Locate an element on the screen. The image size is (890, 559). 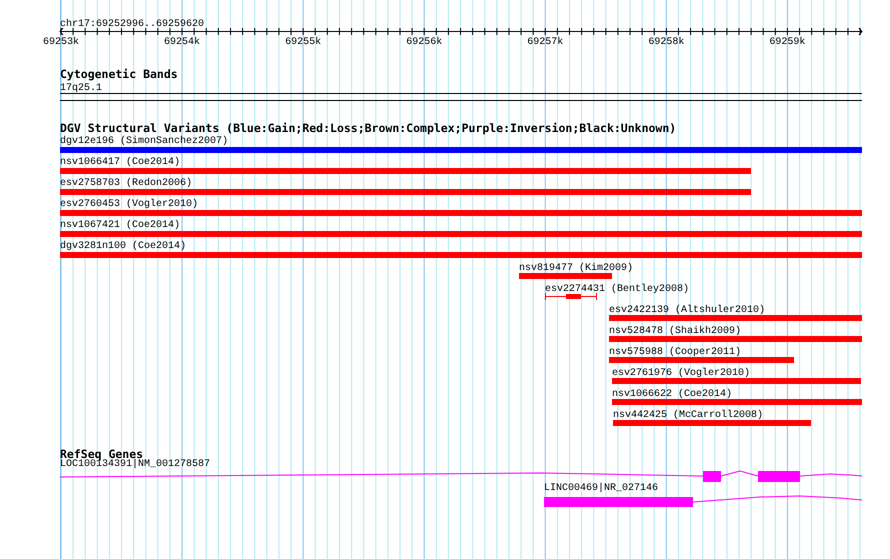
variant-label: dgv3281n100 (Coe2014) is located at coordinates (123, 246).